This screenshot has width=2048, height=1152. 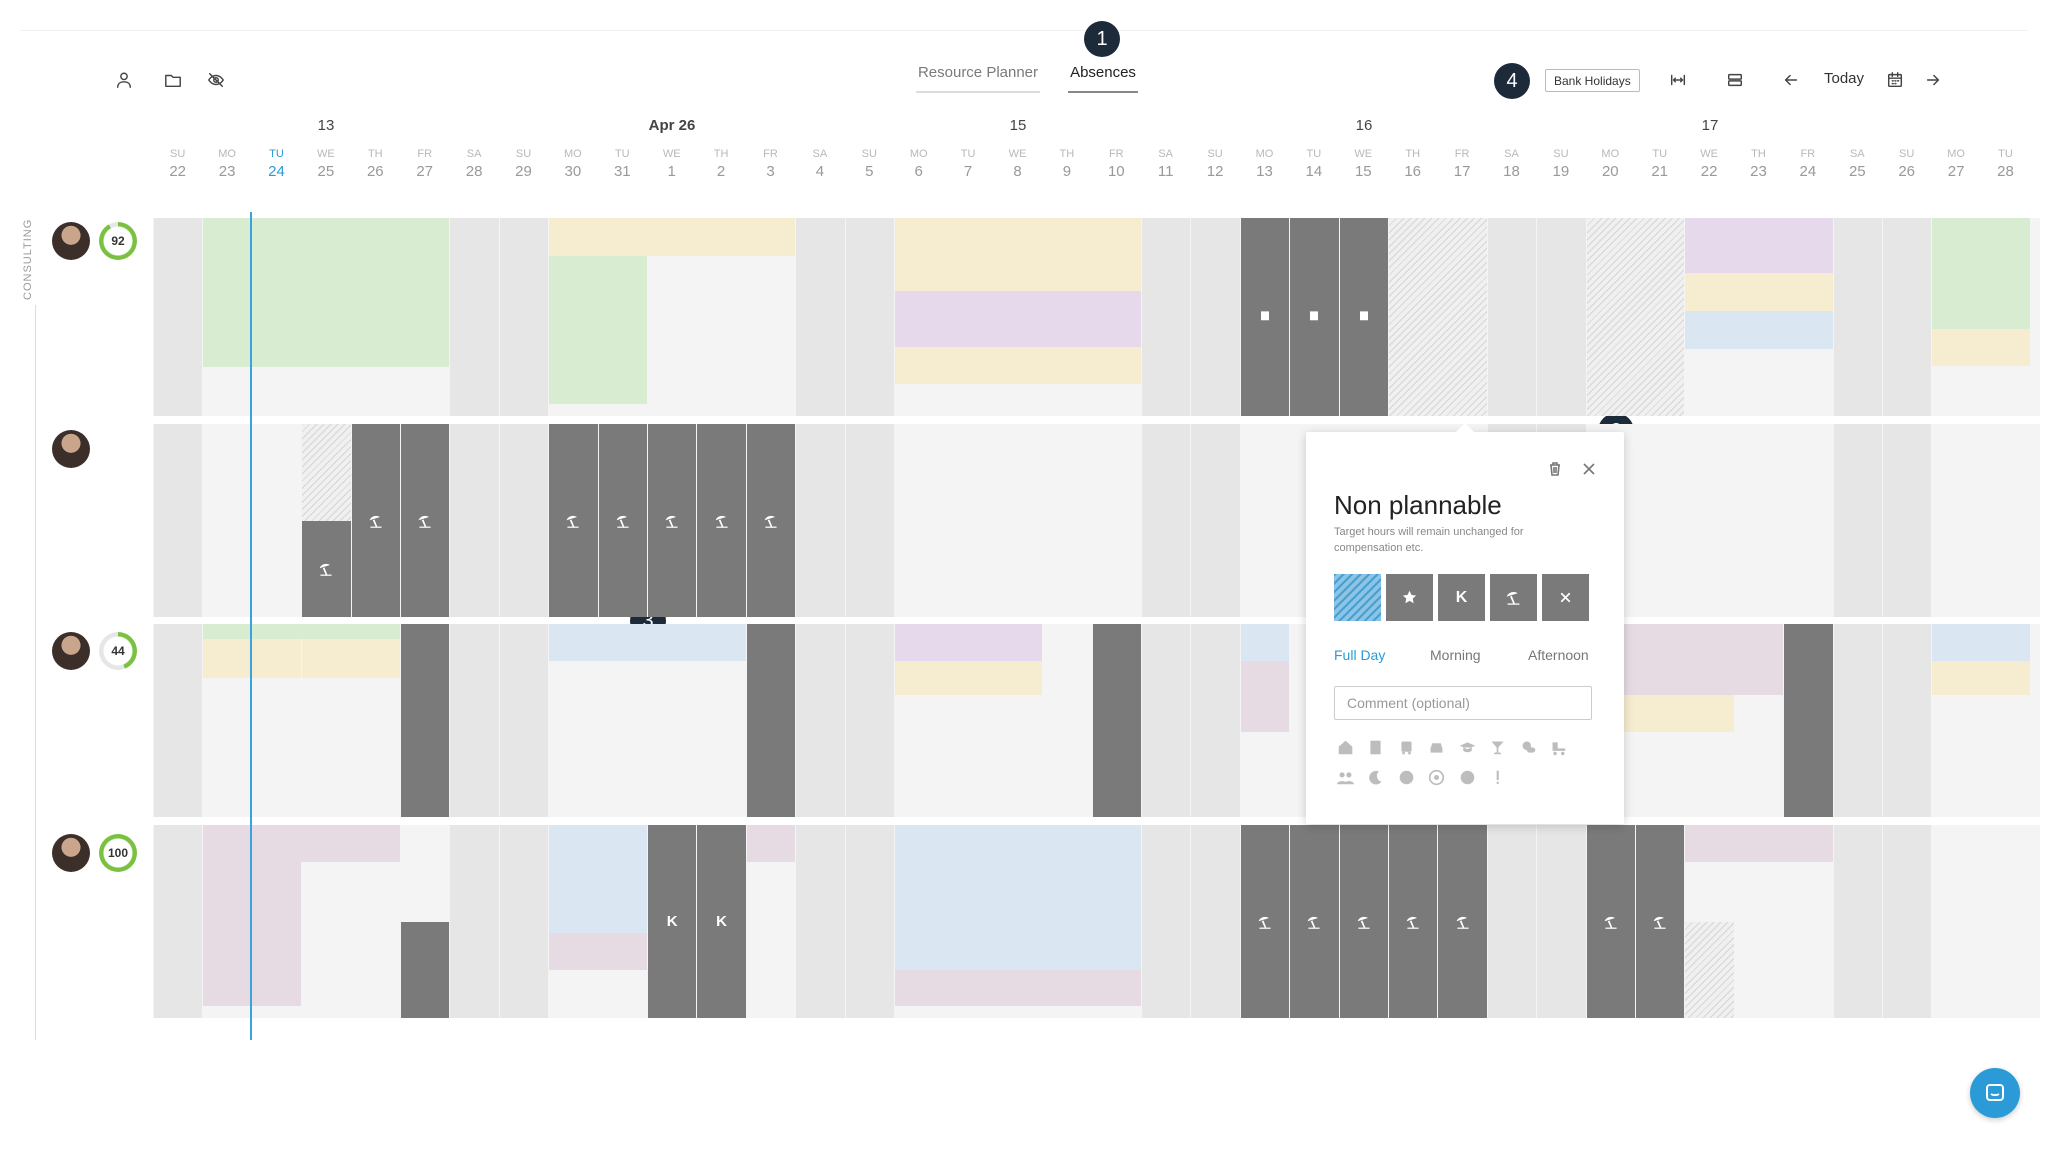 What do you see at coordinates (978, 78) in the screenshot?
I see `tab-resource-planner: Resource Planner` at bounding box center [978, 78].